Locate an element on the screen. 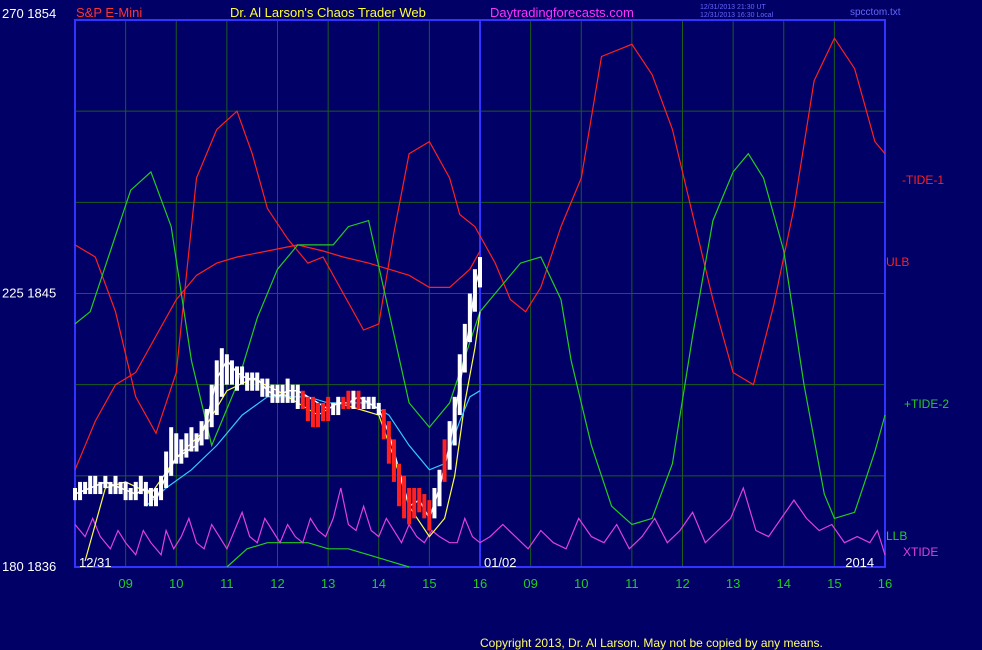  legend-label-xtide: XTIDE is located at coordinates (920, 552).